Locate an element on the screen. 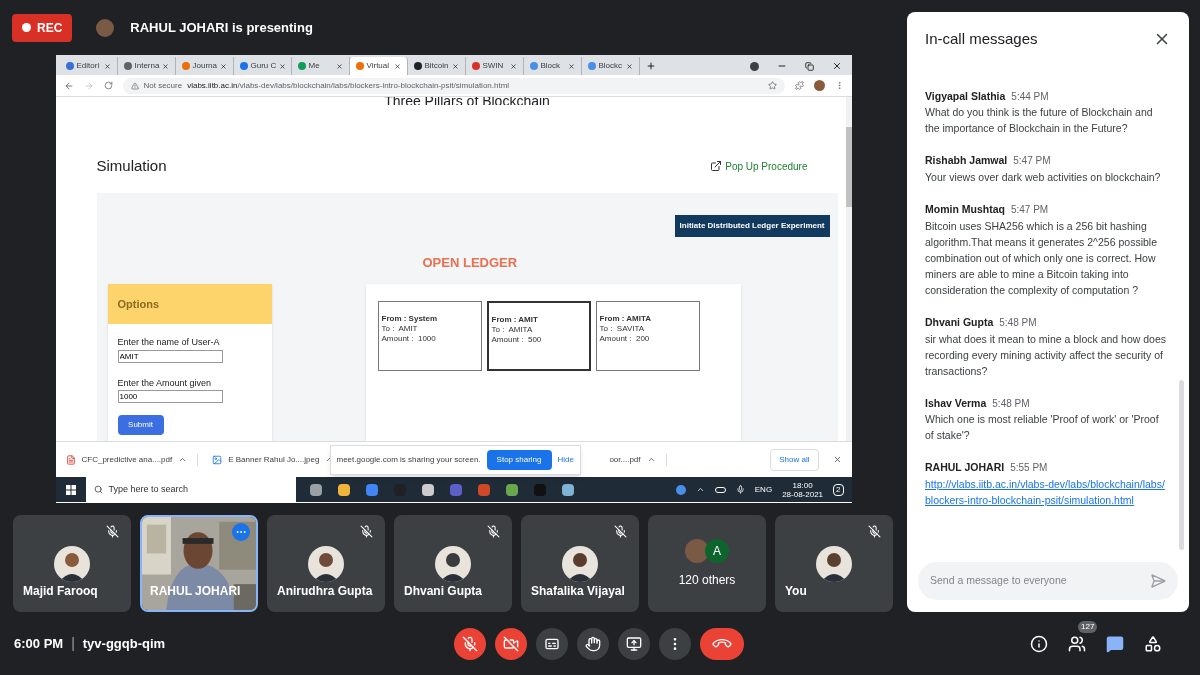  captions-button is located at coordinates (552, 643).